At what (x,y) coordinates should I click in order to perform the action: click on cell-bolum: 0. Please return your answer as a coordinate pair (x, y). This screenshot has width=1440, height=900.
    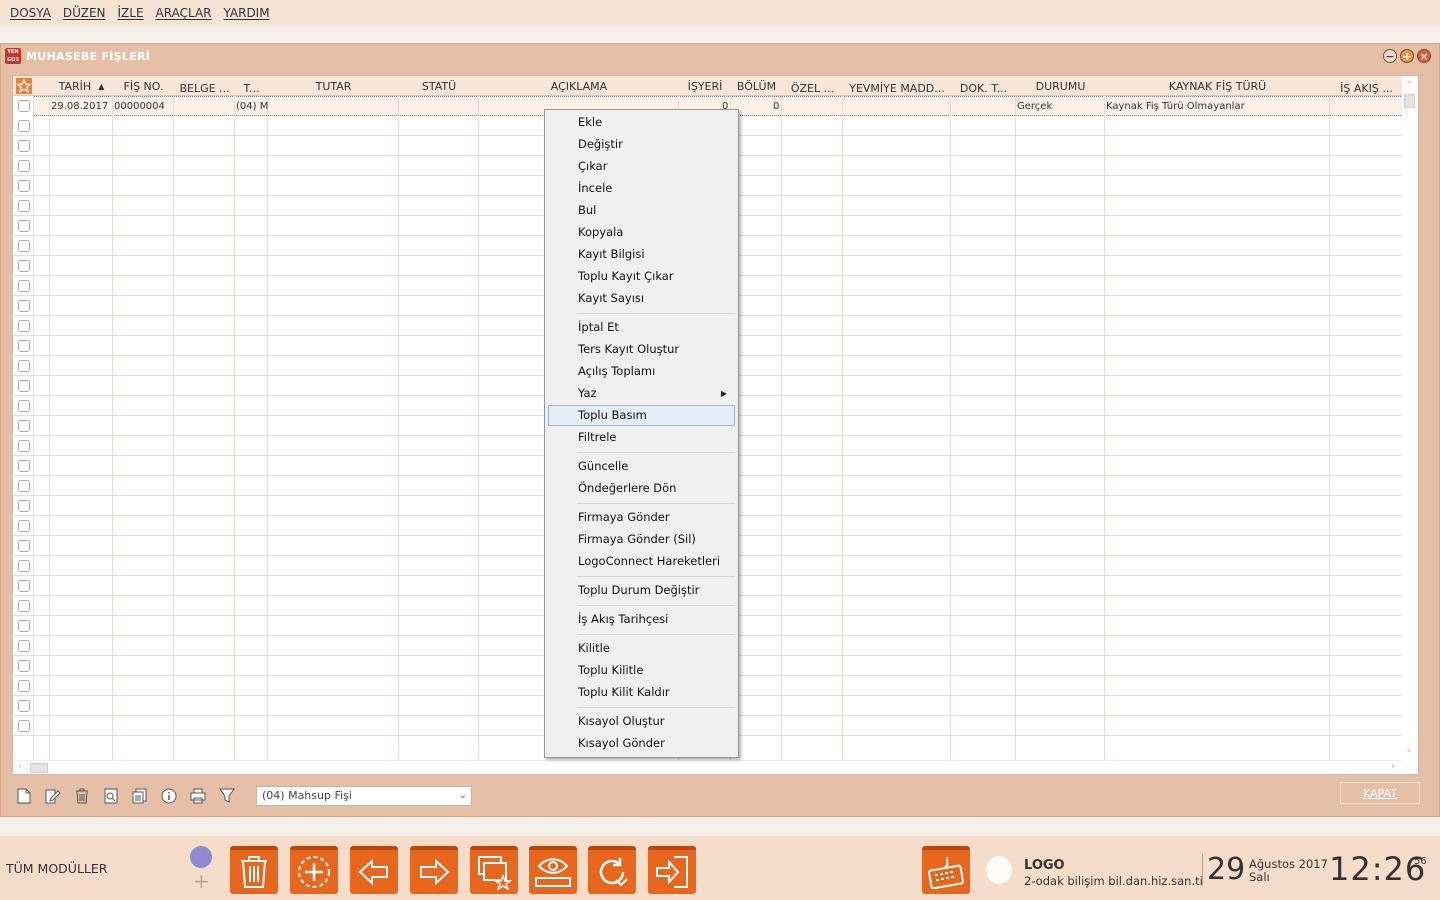
    Looking at the image, I should click on (776, 107).